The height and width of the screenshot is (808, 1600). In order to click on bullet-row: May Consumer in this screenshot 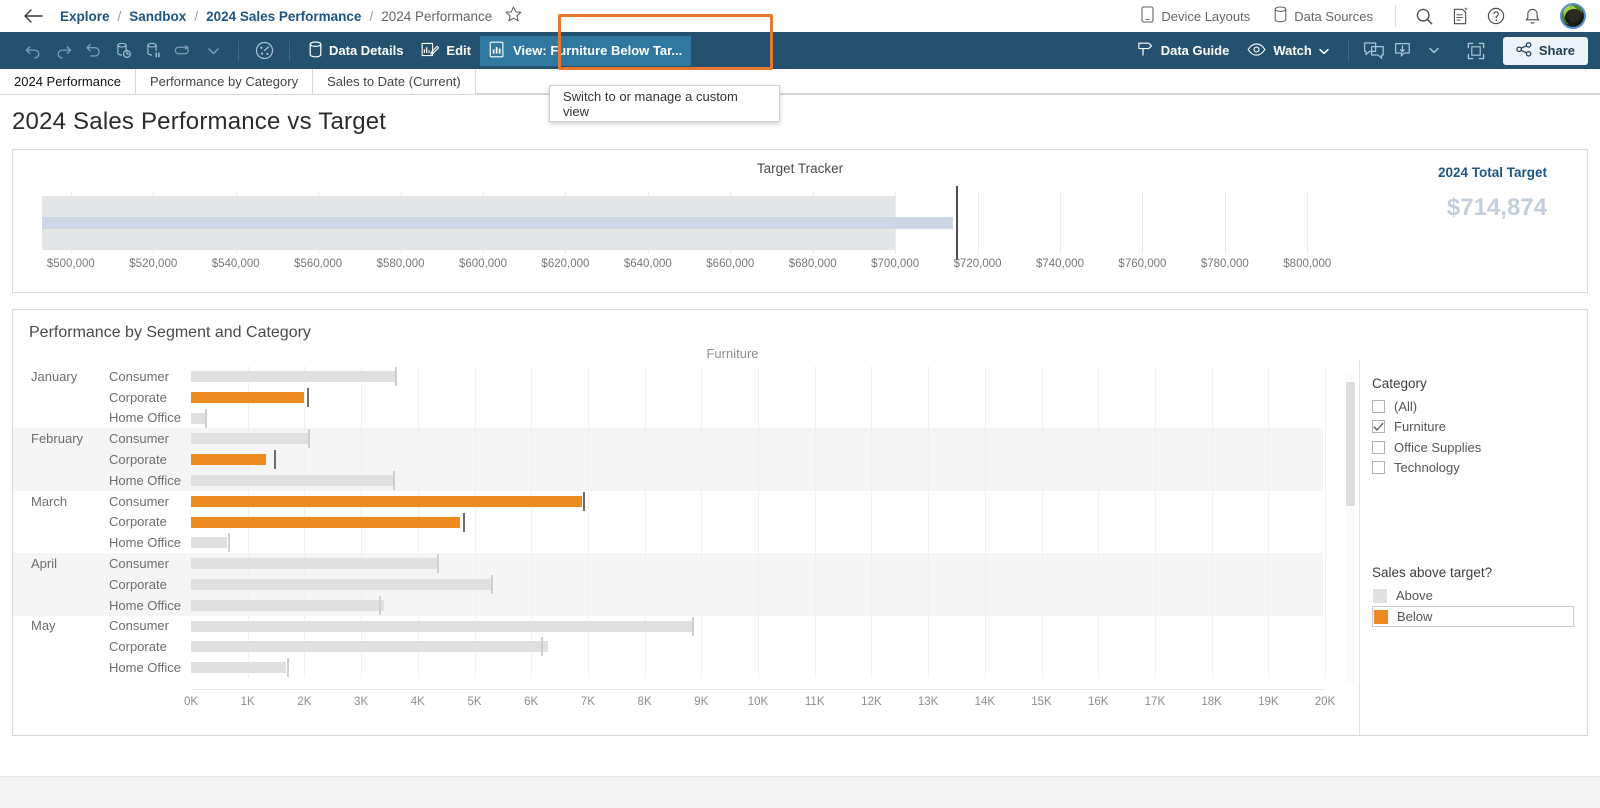, I will do `click(669, 626)`.